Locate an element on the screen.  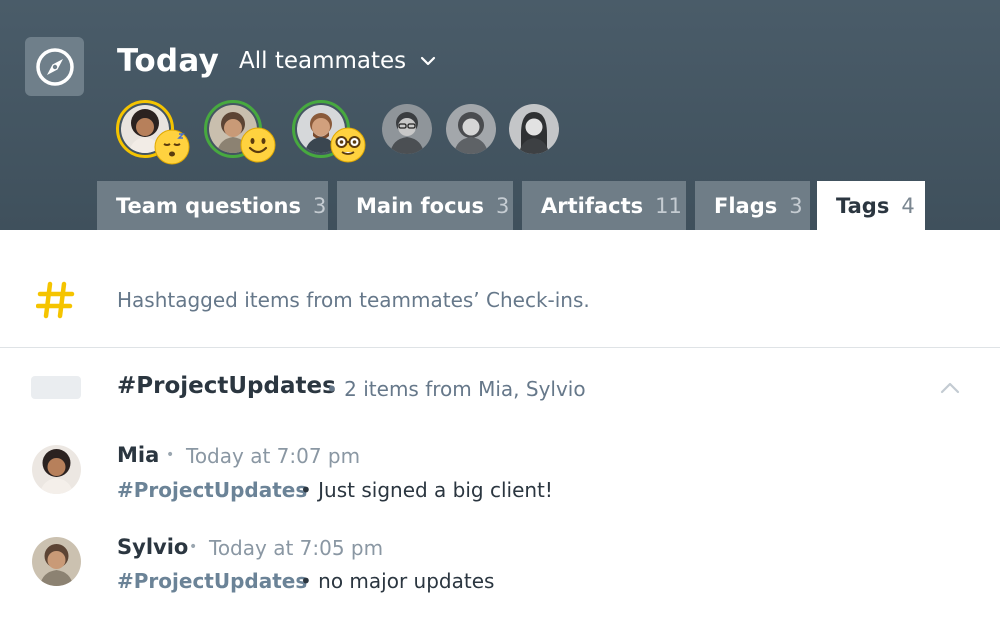
nerd-emoji-icon is located at coordinates (348, 145).